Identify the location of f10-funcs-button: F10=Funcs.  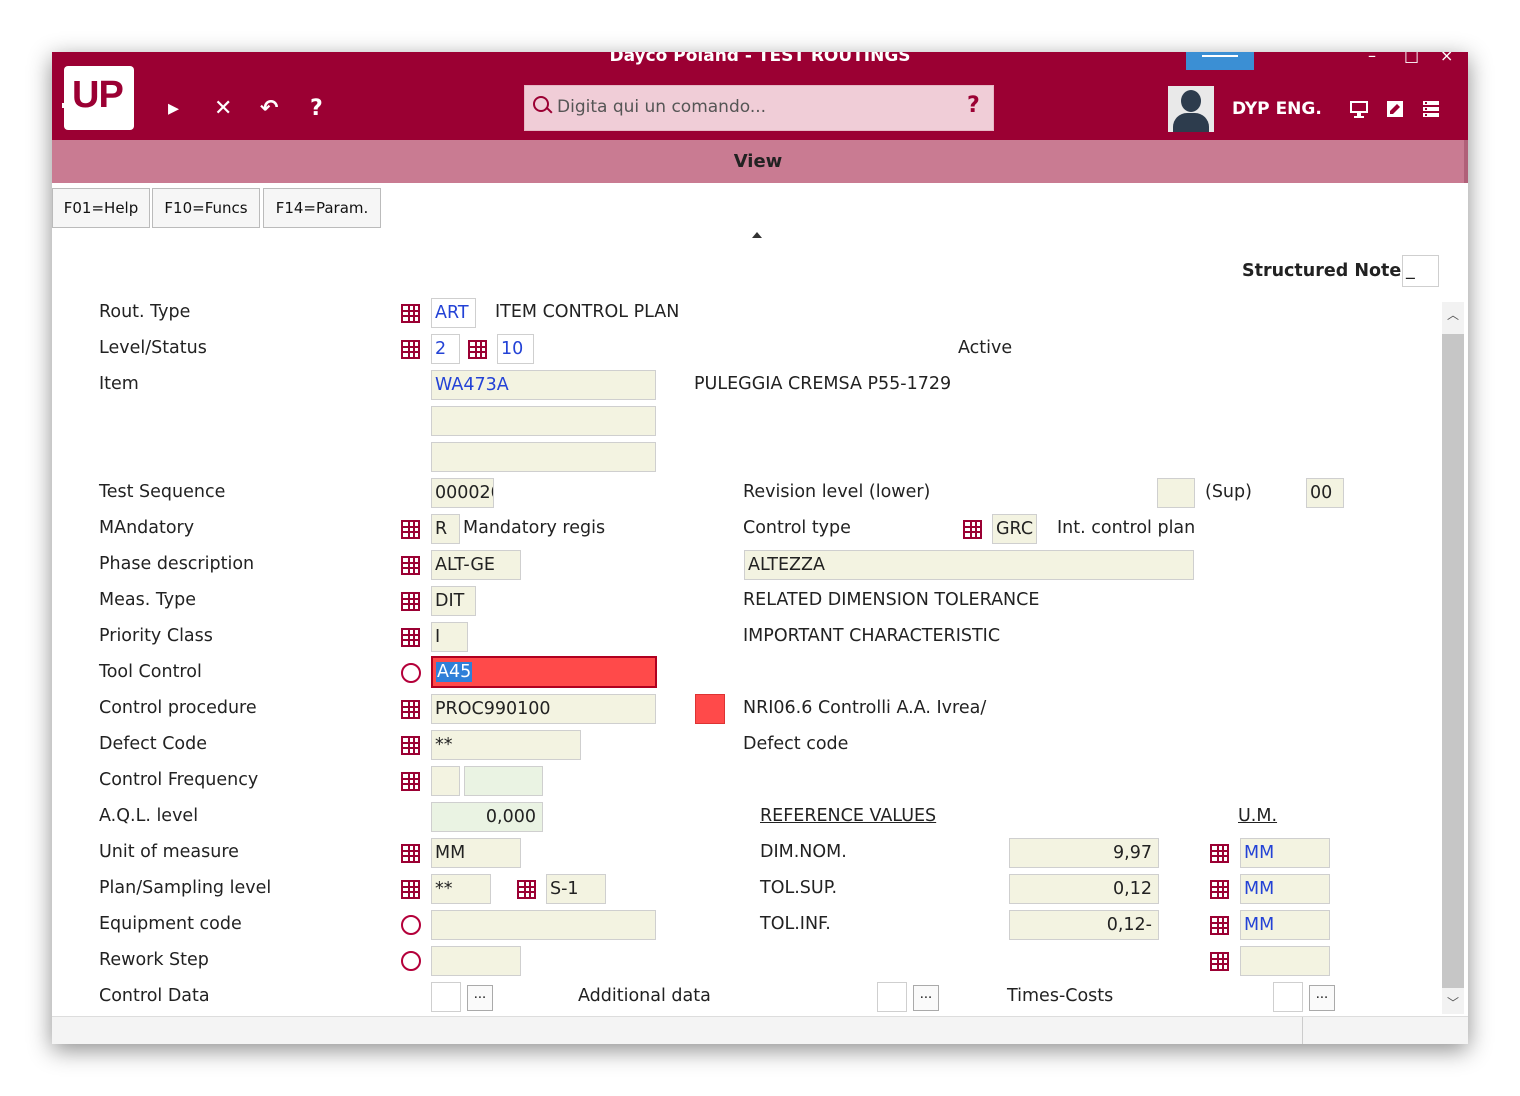
(206, 208).